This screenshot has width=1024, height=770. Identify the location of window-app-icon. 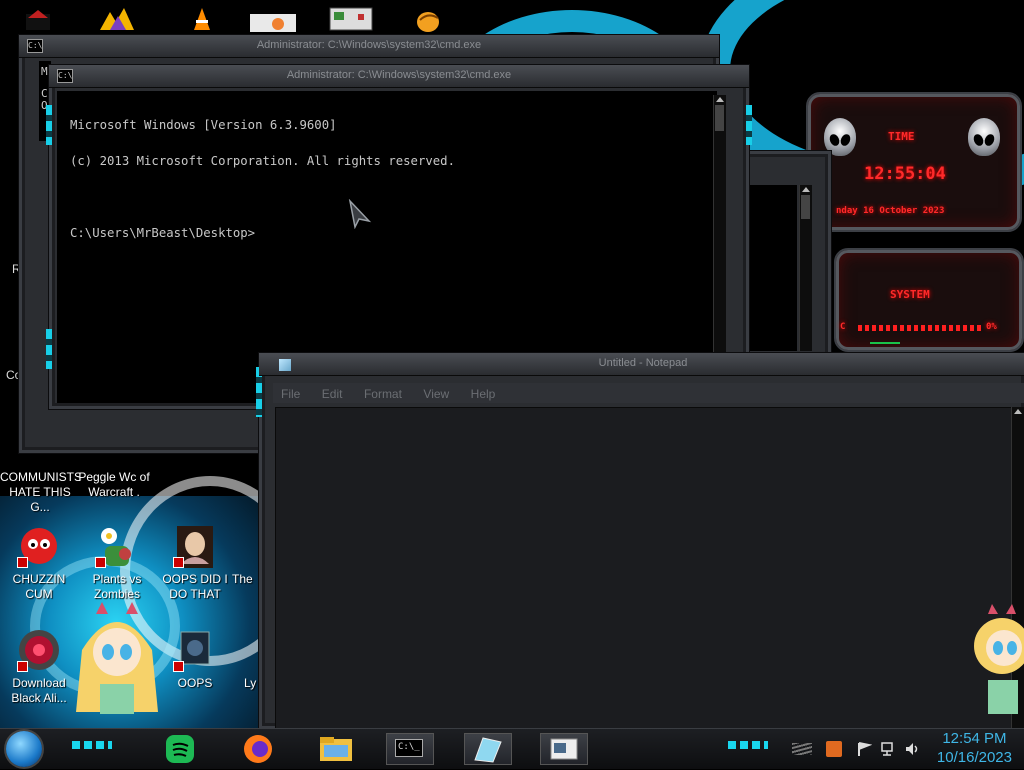
(351, 18).